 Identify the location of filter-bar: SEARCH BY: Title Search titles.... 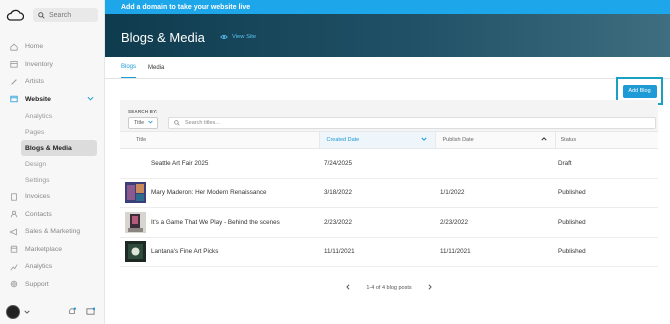
(389, 115).